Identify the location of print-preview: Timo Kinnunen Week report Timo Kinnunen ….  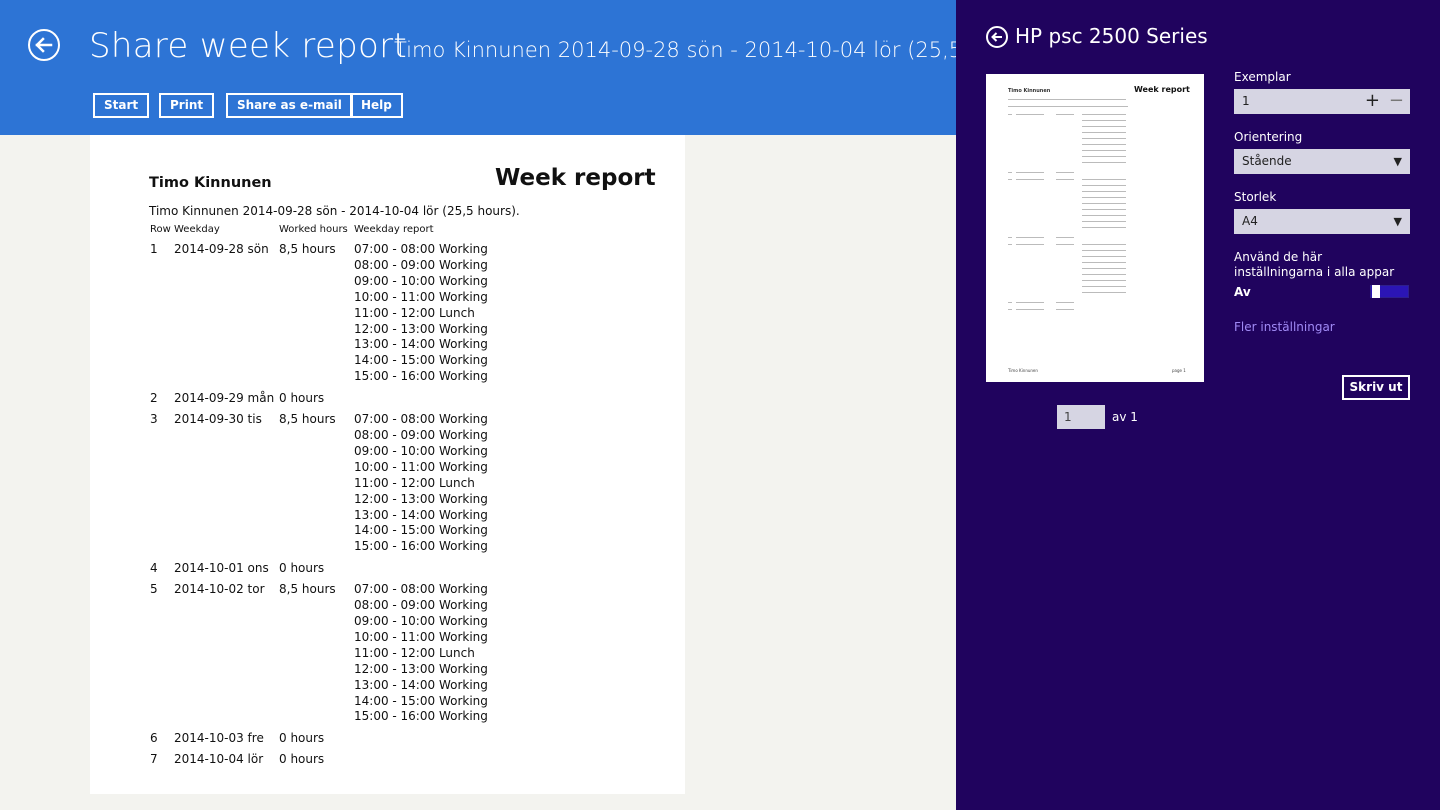
(1095, 228).